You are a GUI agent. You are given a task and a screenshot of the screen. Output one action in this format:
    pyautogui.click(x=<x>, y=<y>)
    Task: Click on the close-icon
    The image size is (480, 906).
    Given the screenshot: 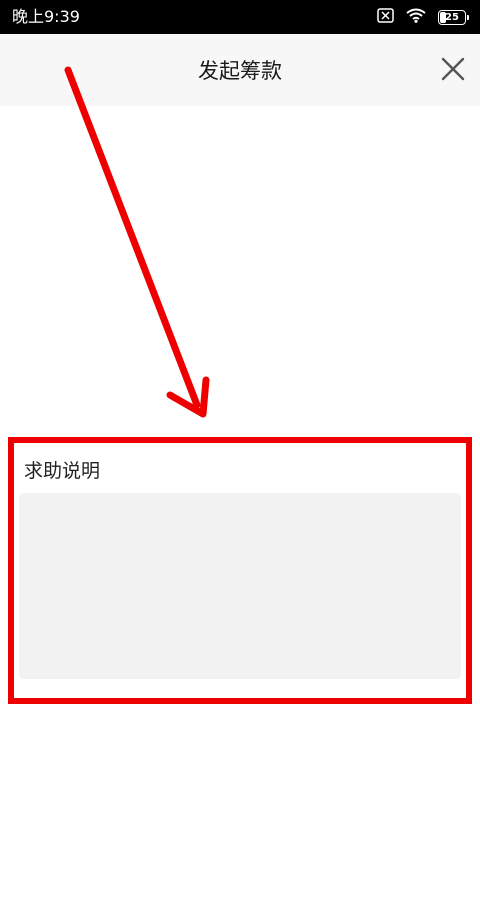 What is the action you would take?
    pyautogui.click(x=453, y=69)
    